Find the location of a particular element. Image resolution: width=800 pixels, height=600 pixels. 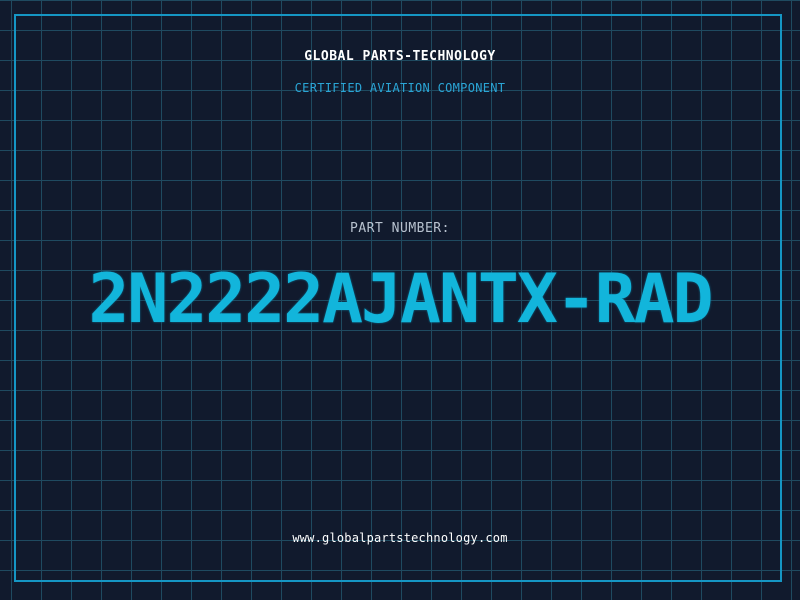

part-number-label: PART NUMBER: is located at coordinates (400, 228).